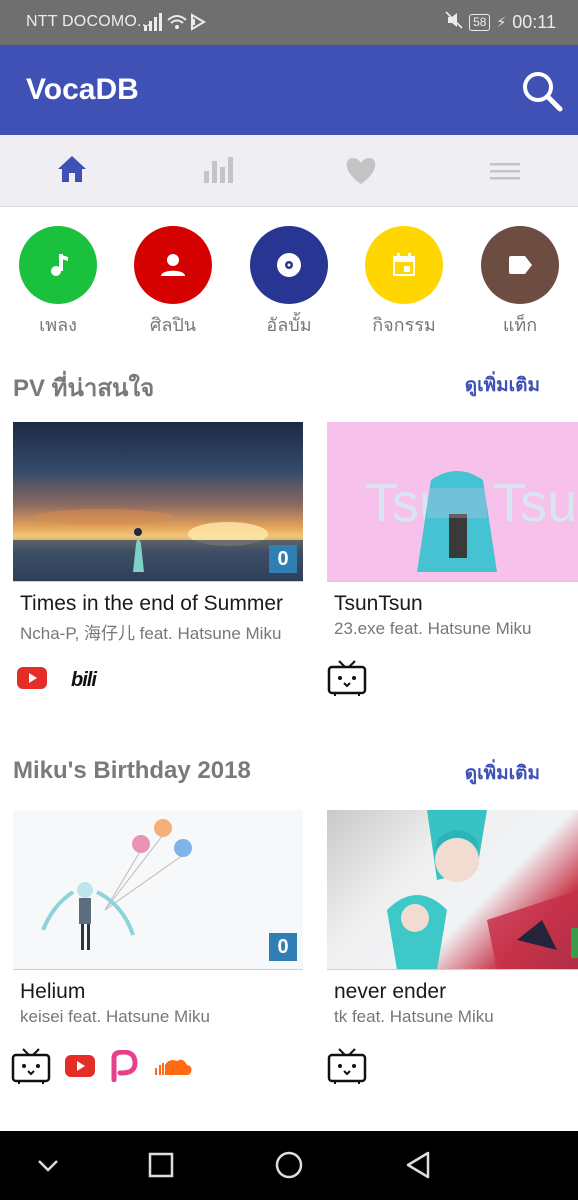  Describe the element at coordinates (151, 633) in the screenshot. I see `song-artist: Ncha-P, 海仔儿 feat. Hatsune Miku` at that location.